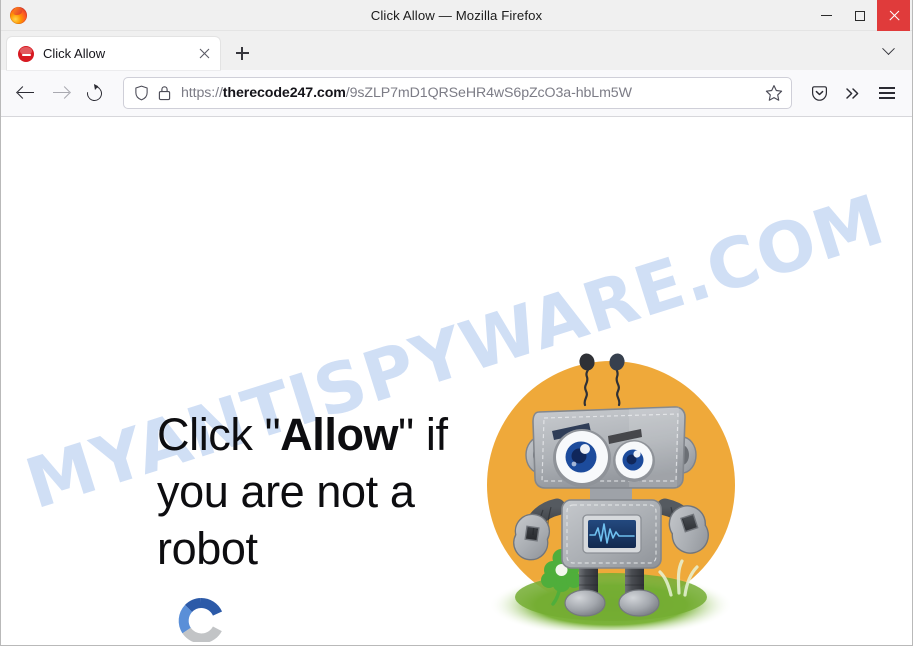 This screenshot has width=913, height=646. Describe the element at coordinates (819, 93) in the screenshot. I see `pocket-icon` at that location.